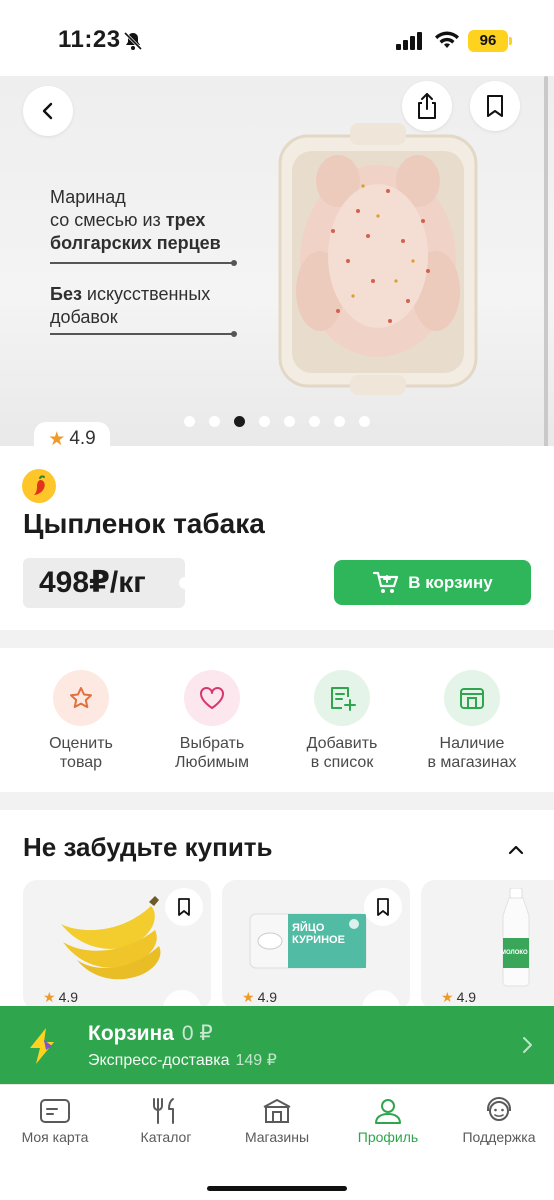  I want to click on hero-caption-text: трех, so click(185, 220).